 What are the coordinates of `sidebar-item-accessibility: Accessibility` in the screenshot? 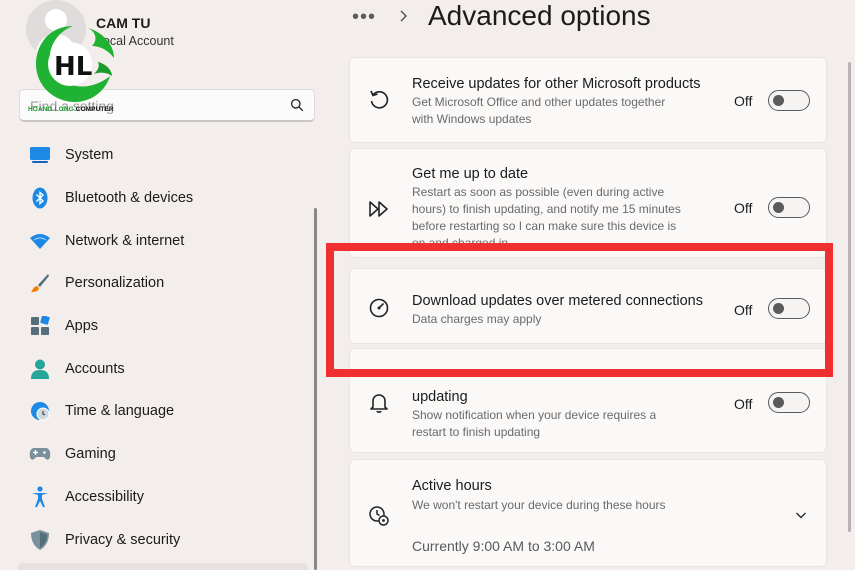 It's located at (165, 497).